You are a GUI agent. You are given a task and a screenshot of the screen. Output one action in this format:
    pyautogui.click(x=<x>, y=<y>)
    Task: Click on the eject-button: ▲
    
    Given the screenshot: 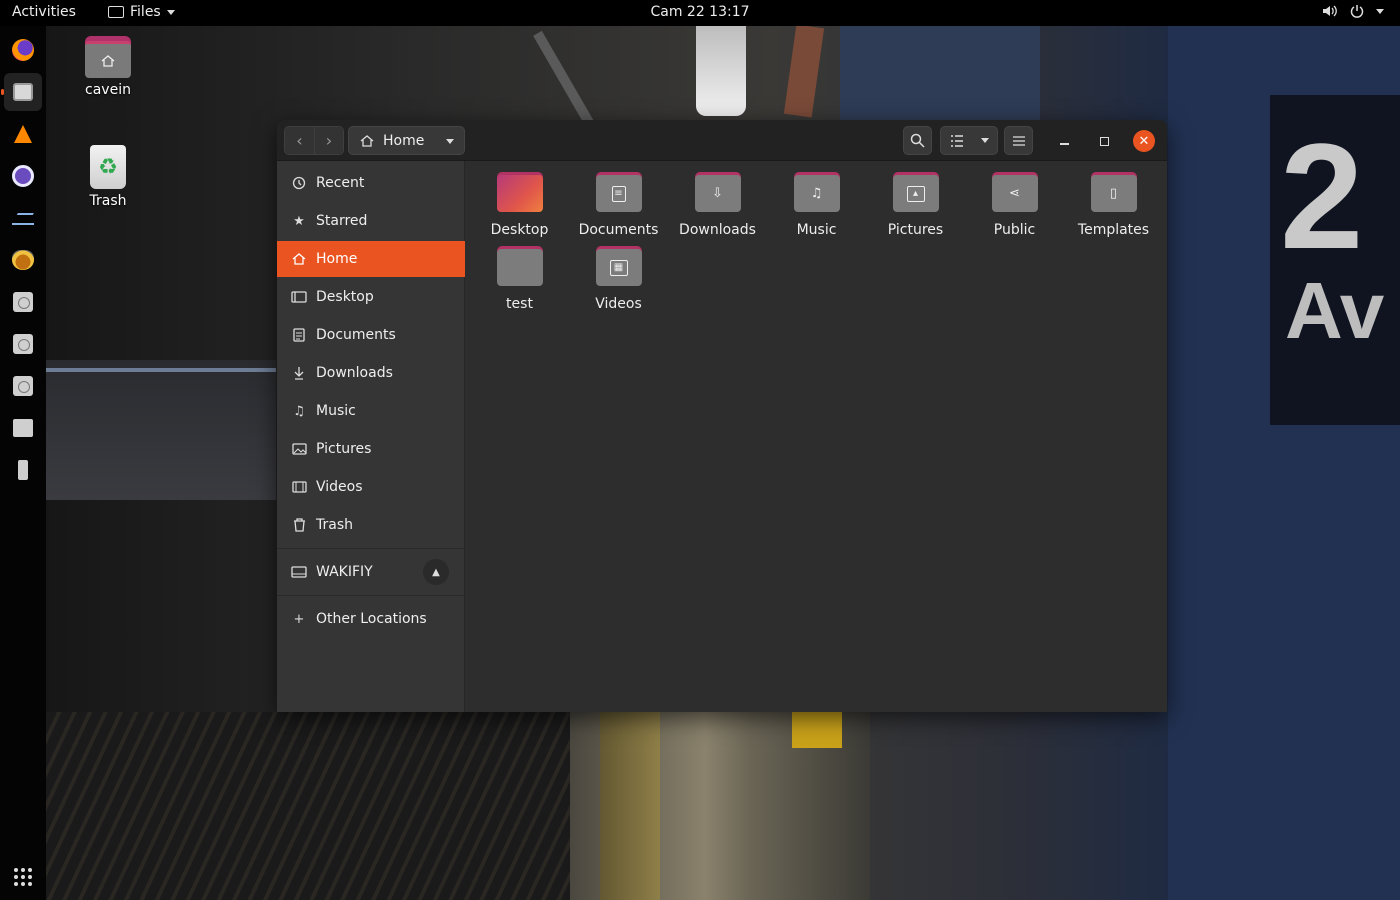 What is the action you would take?
    pyautogui.click(x=436, y=572)
    